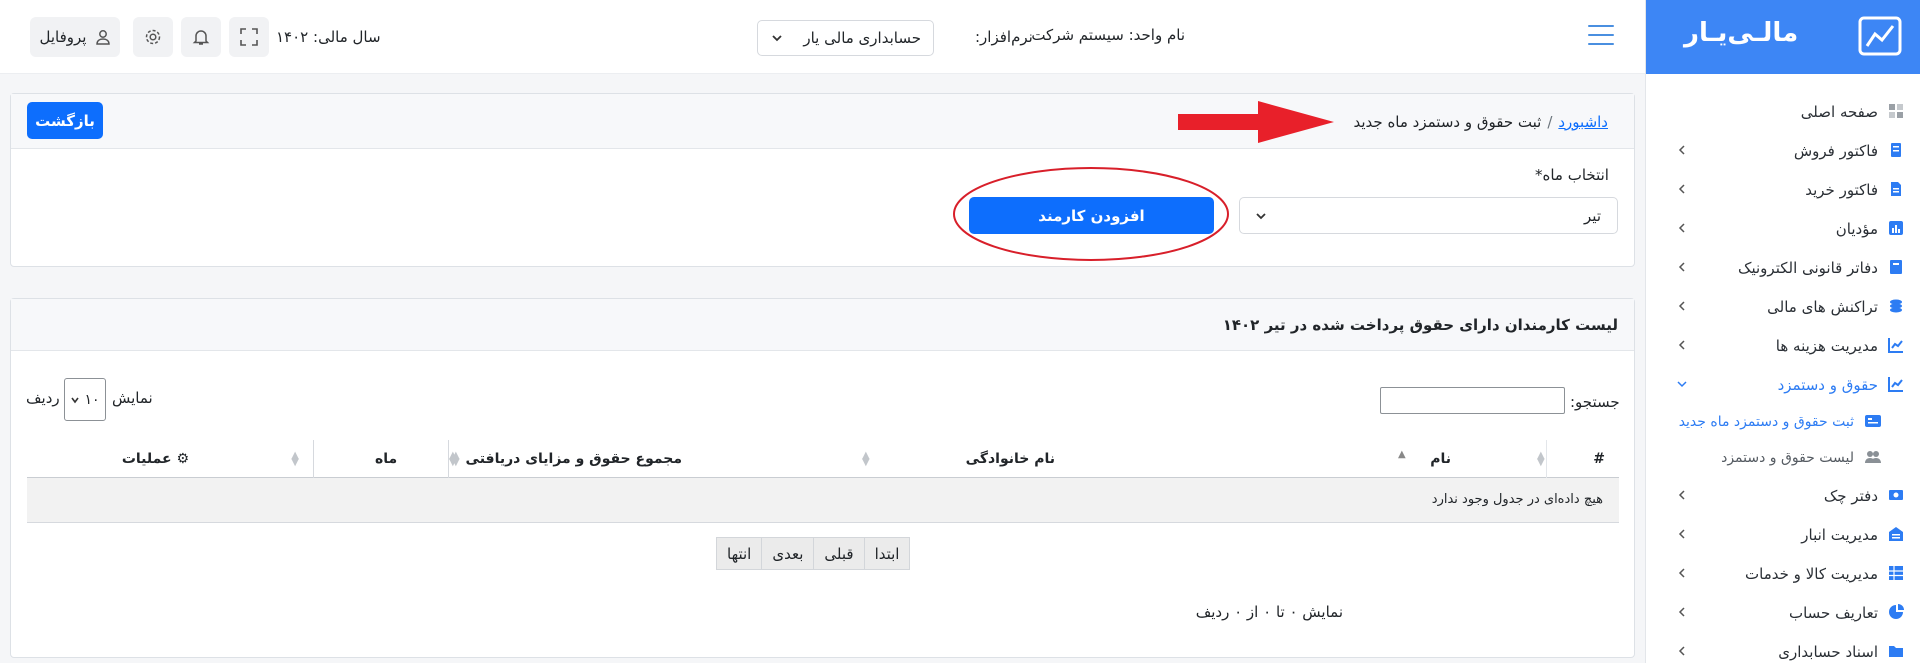 The image size is (1920, 663). Describe the element at coordinates (347, 37) in the screenshot. I see `year-label: سال مالی:` at that location.